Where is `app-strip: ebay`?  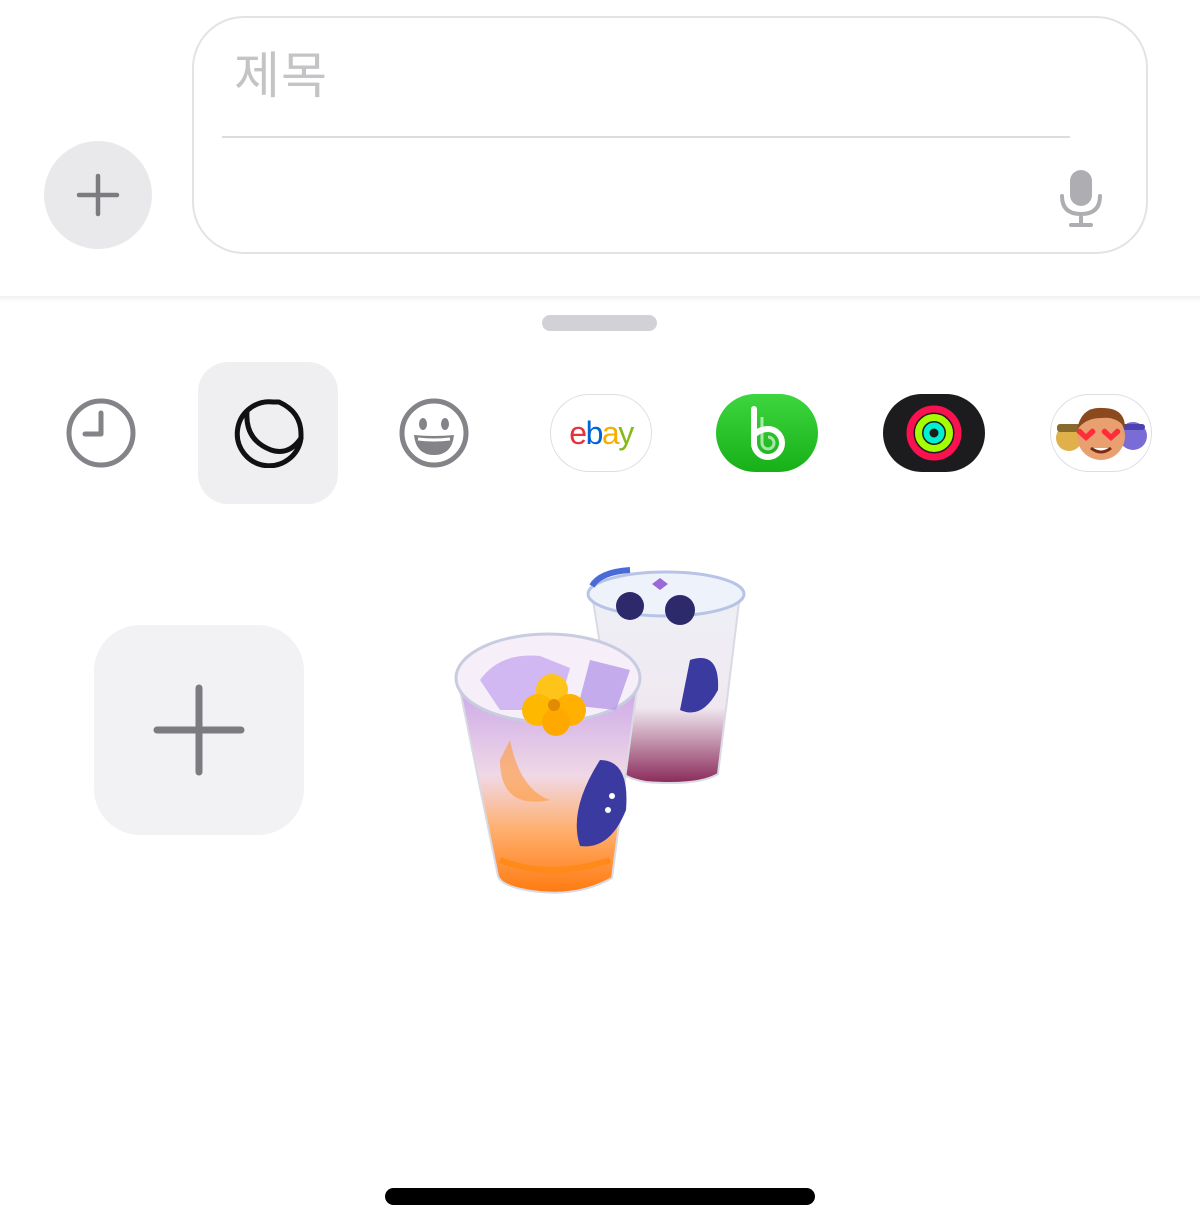
app-strip: ebay is located at coordinates (600, 433).